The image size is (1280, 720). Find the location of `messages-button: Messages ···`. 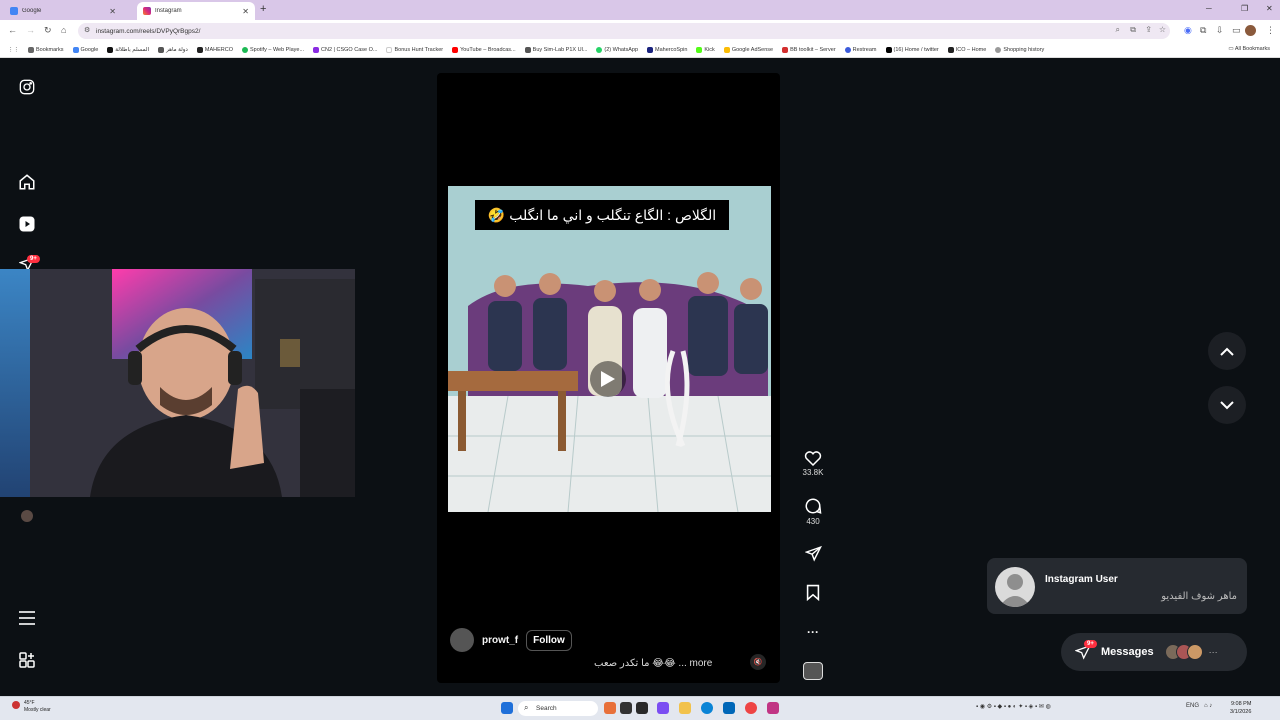

messages-button: Messages ··· is located at coordinates (1154, 652).